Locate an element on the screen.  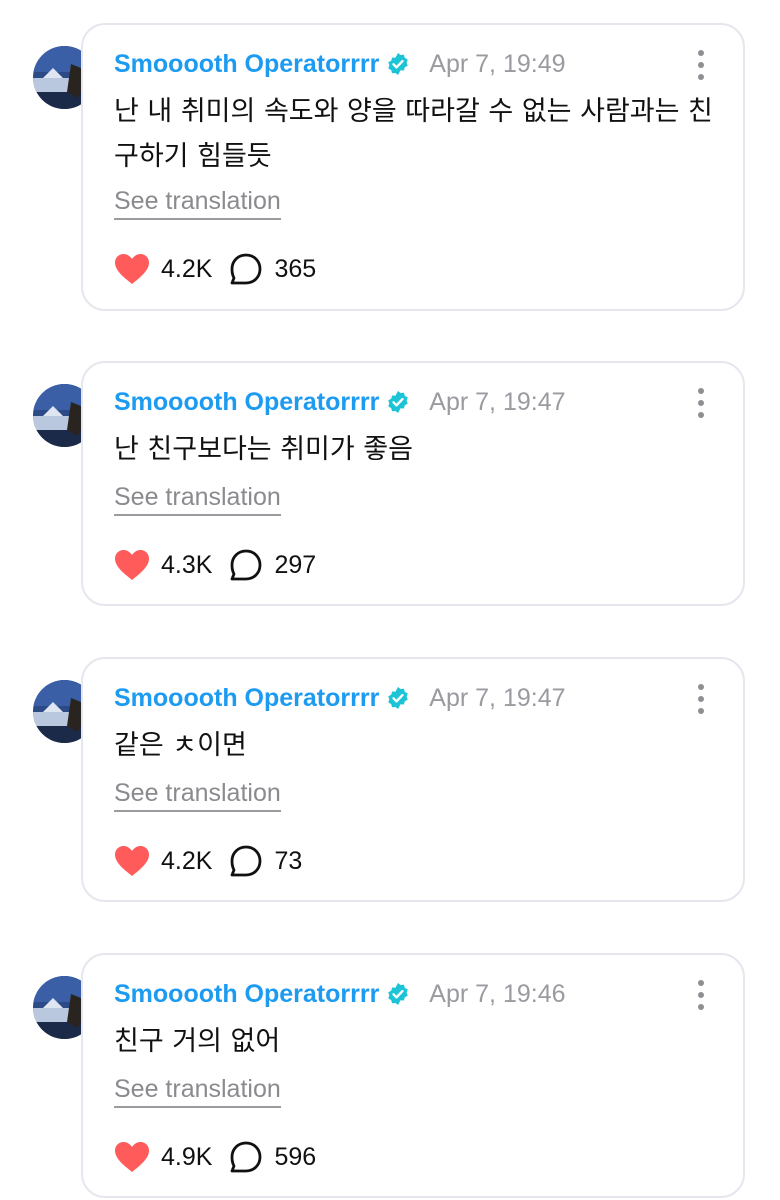
post-text: 친구 거의 없어 is located at coordinates (197, 1041).